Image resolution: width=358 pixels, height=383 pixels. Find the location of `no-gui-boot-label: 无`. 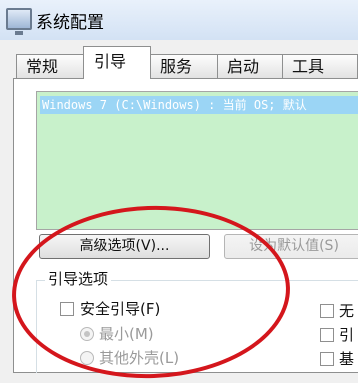

no-gui-boot-label: 无 is located at coordinates (347, 311).